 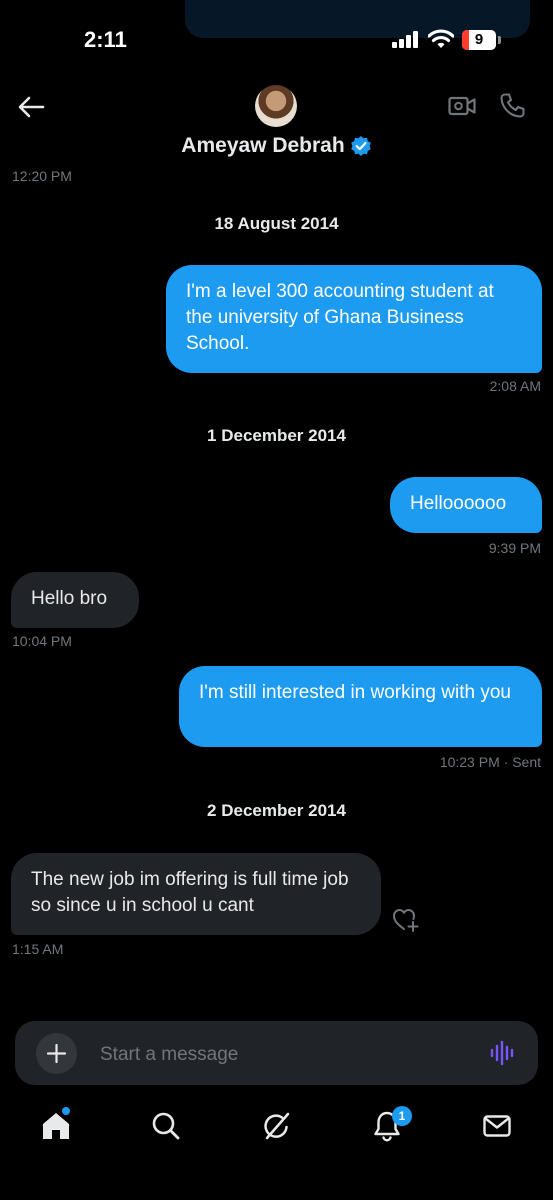 I want to click on contact-name-row: Ameyaw Debrah, so click(x=276, y=146).